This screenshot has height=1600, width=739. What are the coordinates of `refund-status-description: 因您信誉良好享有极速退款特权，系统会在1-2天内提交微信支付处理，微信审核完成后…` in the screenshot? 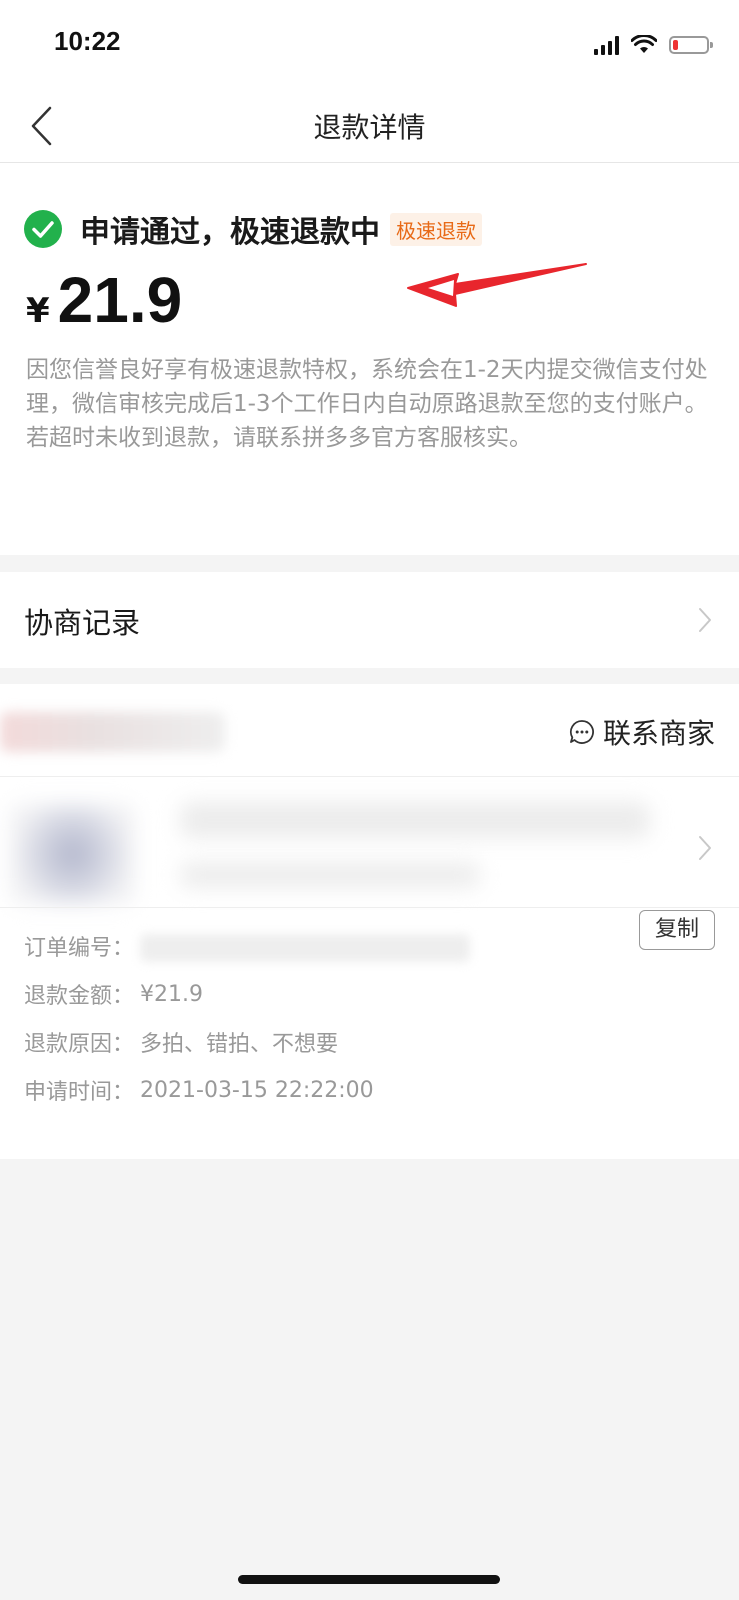 It's located at (367, 404).